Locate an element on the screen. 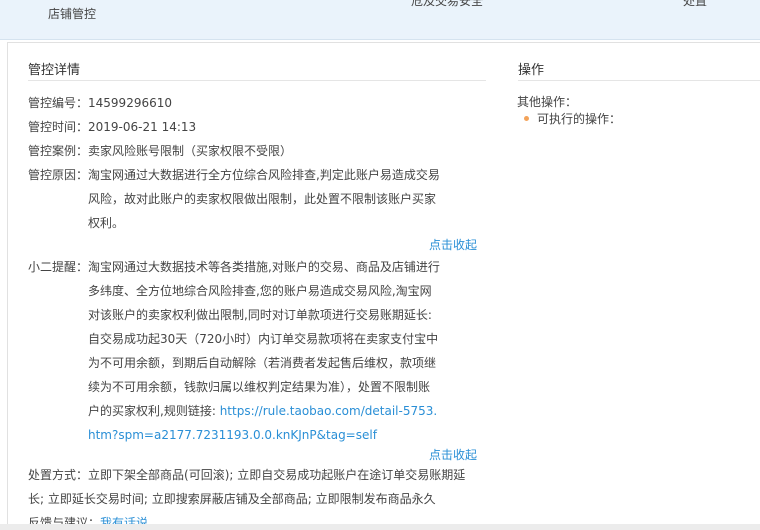 The width and height of the screenshot is (760, 530). executable-operations-item: 可执行的操作： is located at coordinates (572, 118).